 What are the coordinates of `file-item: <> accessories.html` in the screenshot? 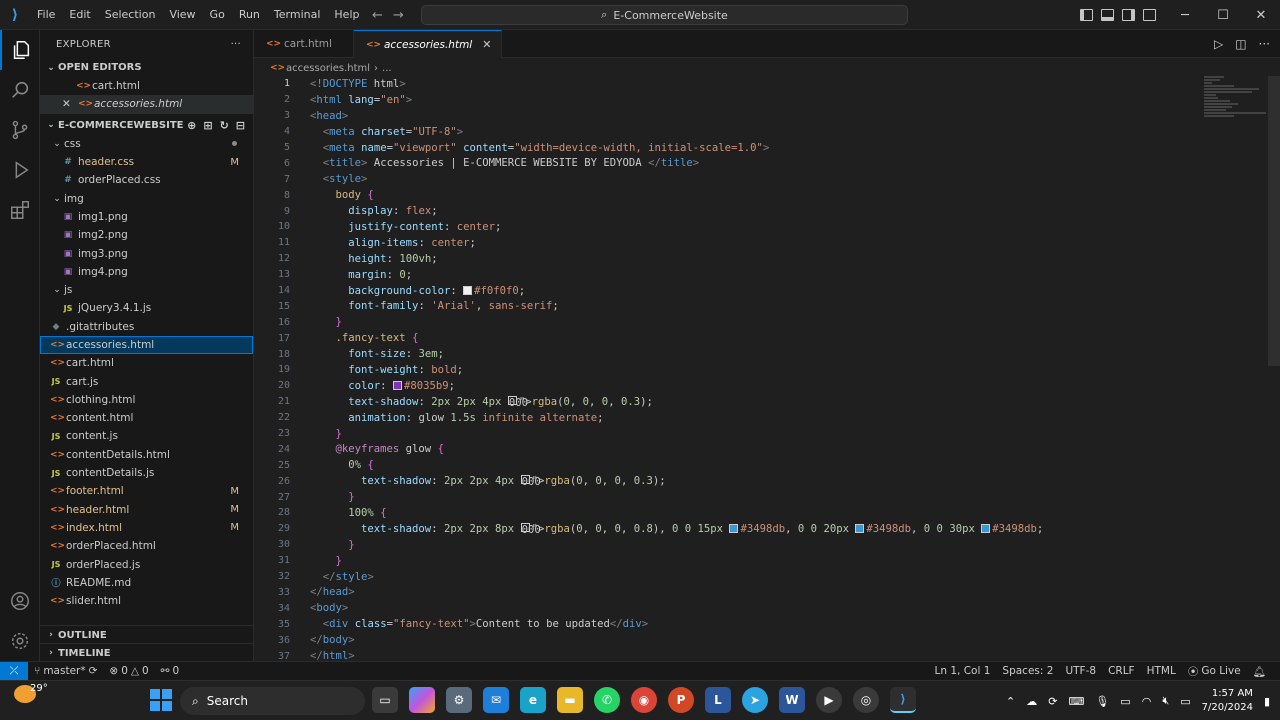 It's located at (146, 345).